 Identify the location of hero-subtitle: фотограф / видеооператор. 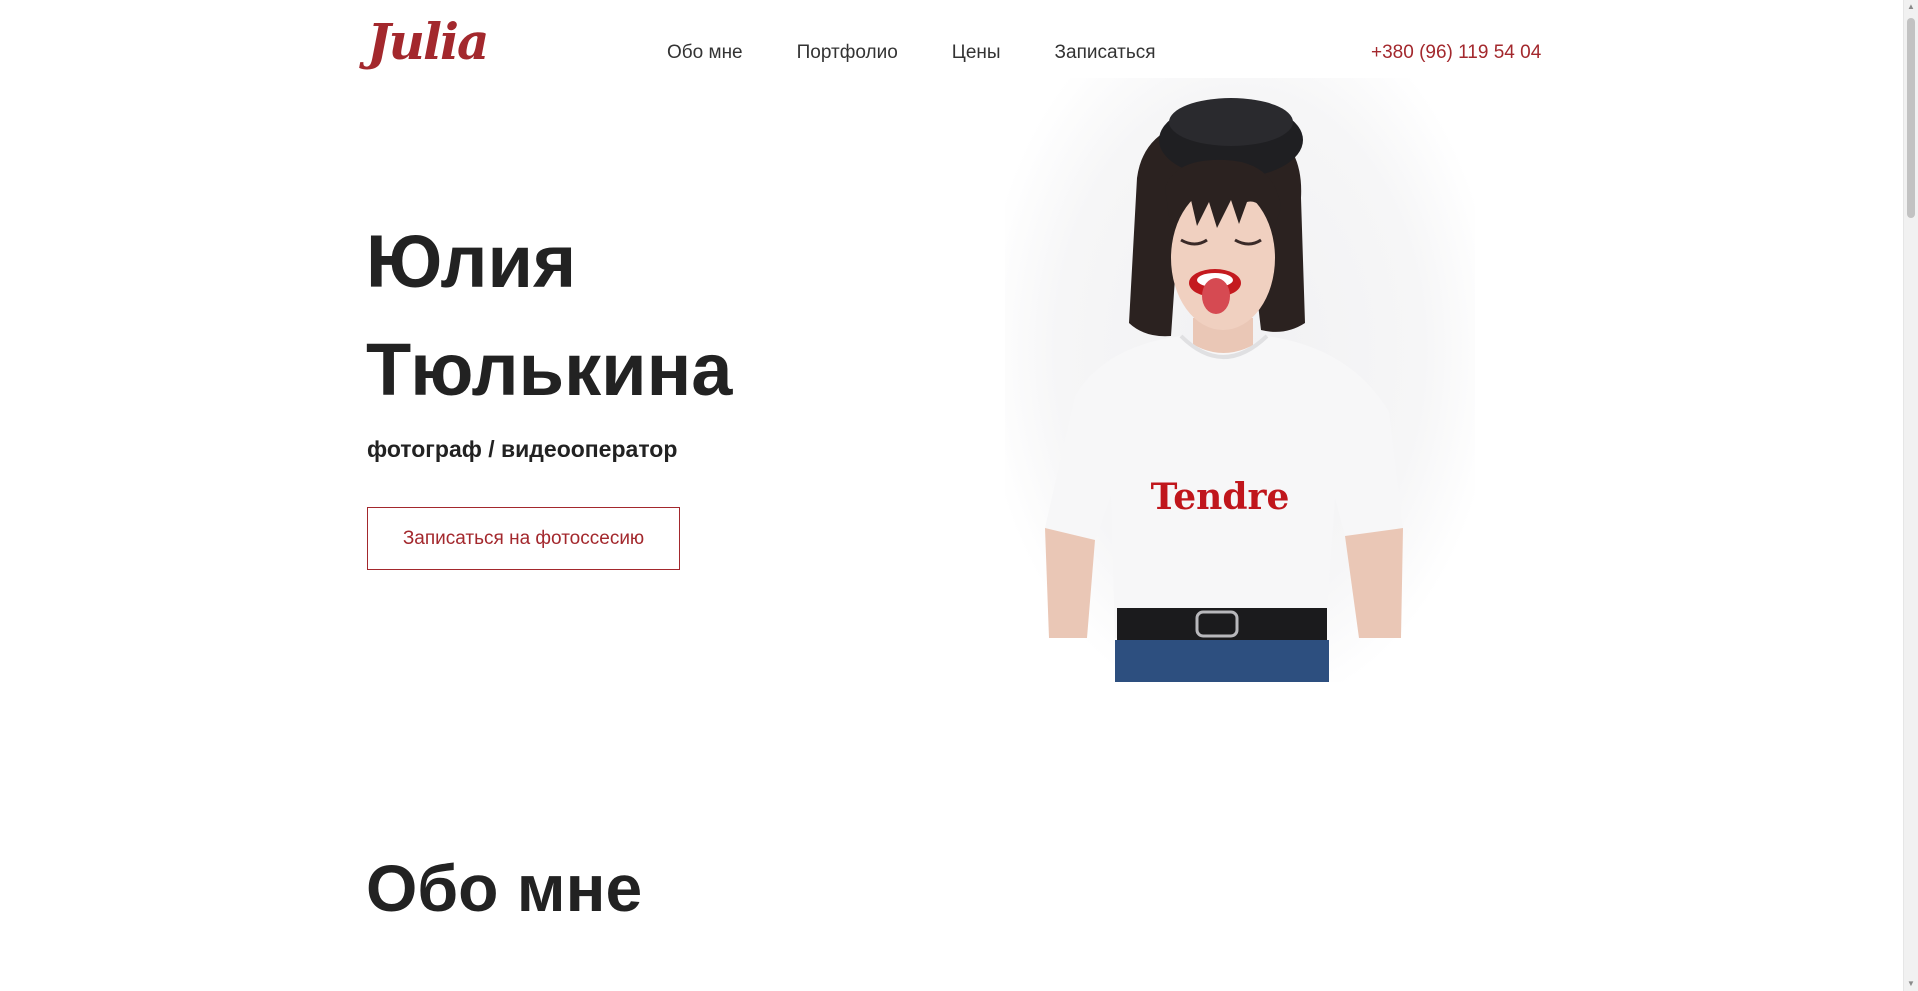
(522, 449).